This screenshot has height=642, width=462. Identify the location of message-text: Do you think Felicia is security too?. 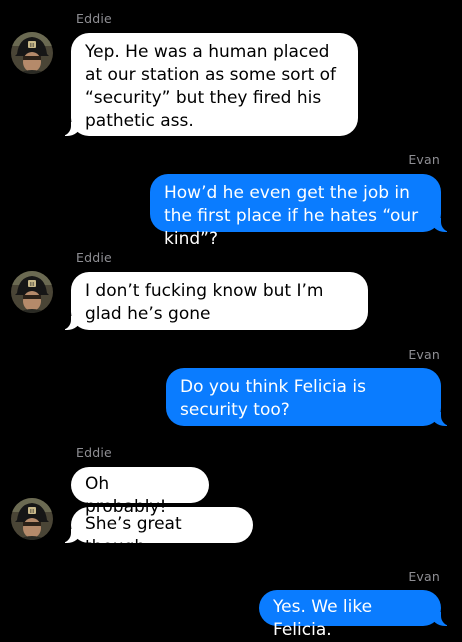
(273, 398).